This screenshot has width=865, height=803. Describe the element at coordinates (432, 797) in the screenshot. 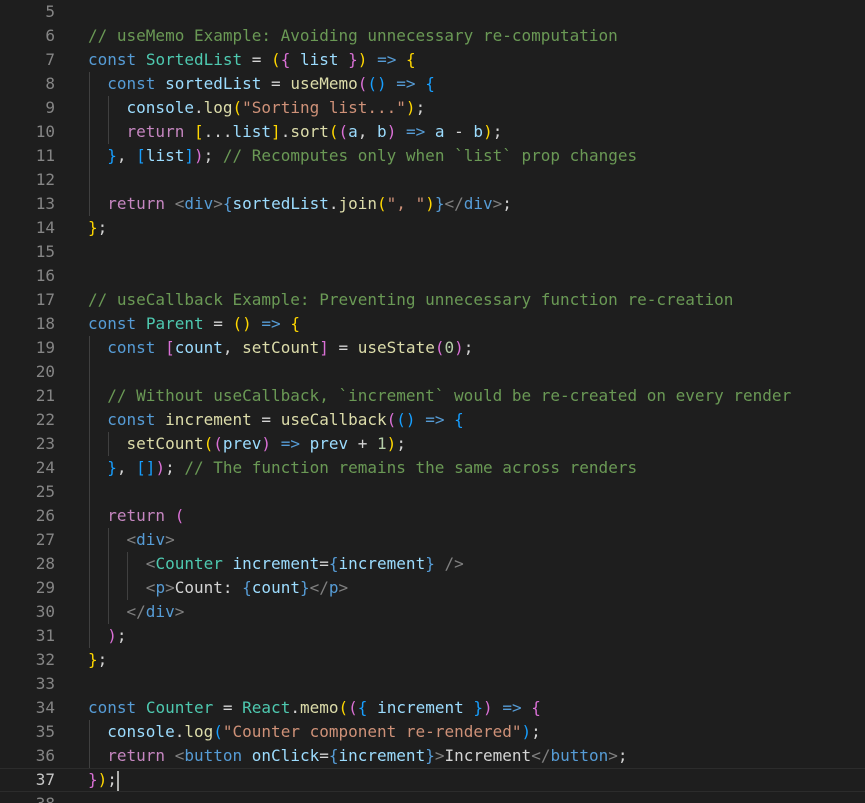

I see `code-line: 38` at that location.